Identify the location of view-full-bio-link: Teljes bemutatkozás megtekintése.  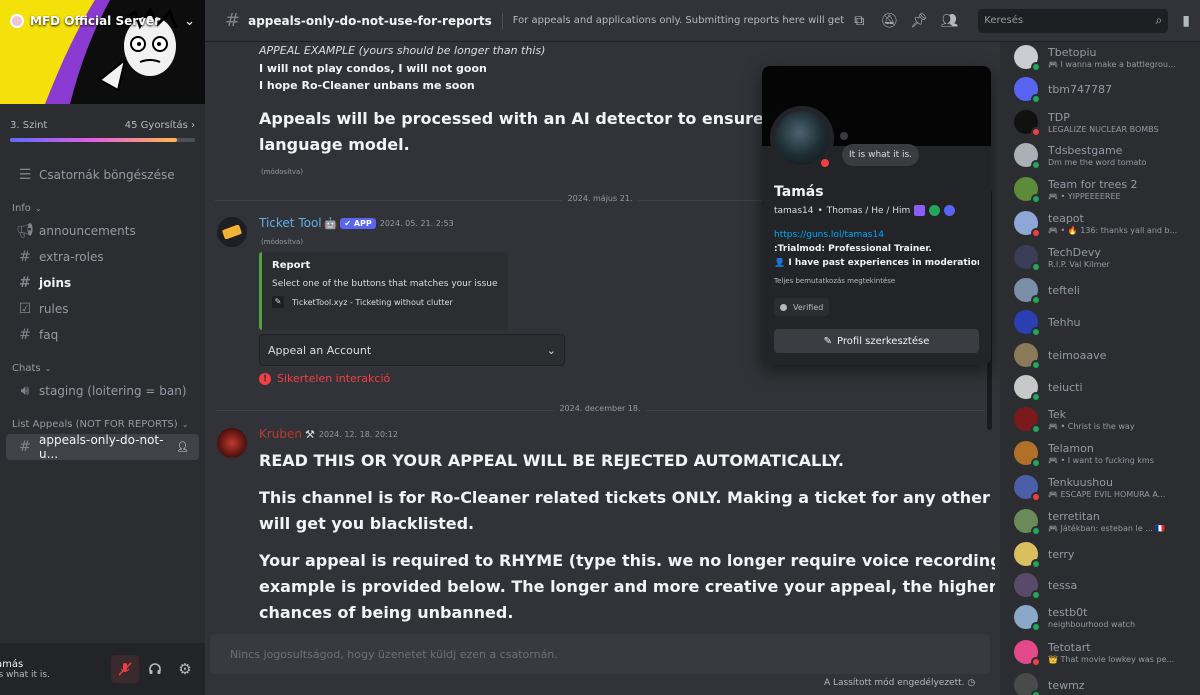
(834, 281).